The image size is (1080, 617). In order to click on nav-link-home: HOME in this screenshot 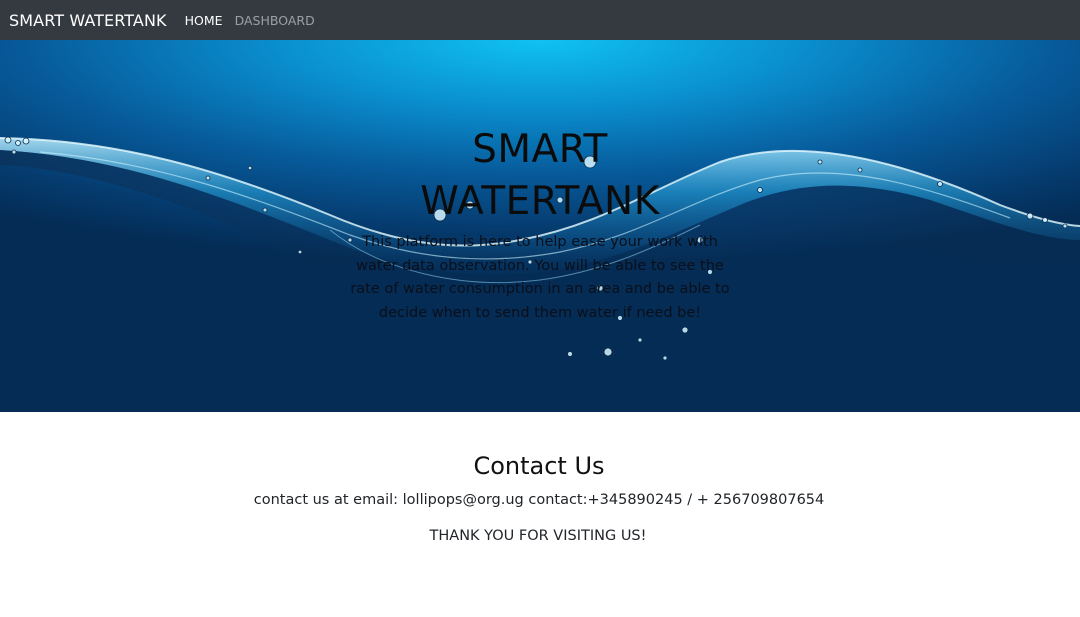, I will do `click(204, 20)`.